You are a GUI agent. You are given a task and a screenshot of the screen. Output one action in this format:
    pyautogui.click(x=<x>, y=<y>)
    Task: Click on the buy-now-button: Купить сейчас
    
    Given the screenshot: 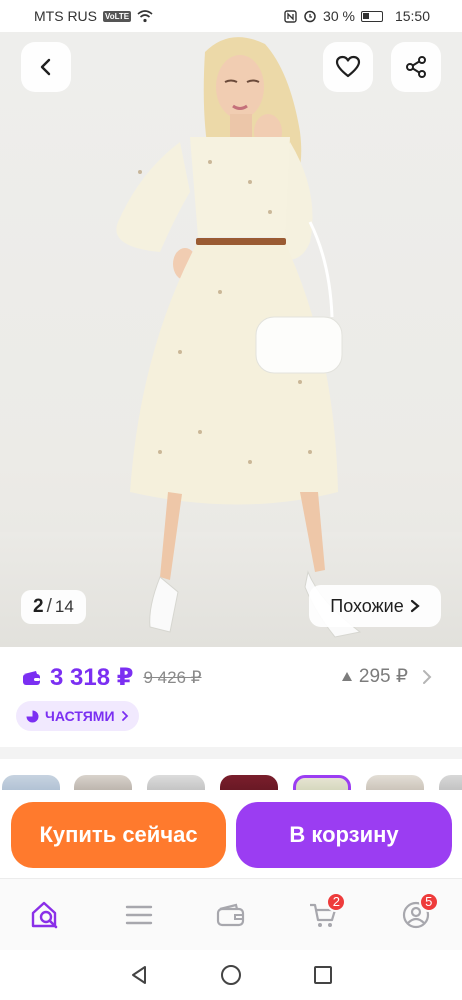 What is the action you would take?
    pyautogui.click(x=118, y=835)
    